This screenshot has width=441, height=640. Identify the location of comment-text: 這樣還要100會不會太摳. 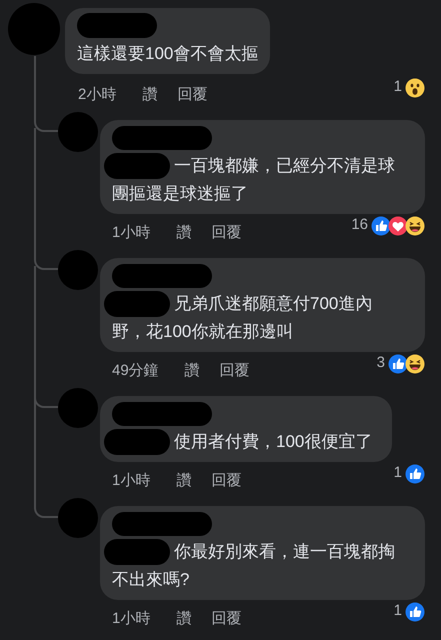
(167, 54).